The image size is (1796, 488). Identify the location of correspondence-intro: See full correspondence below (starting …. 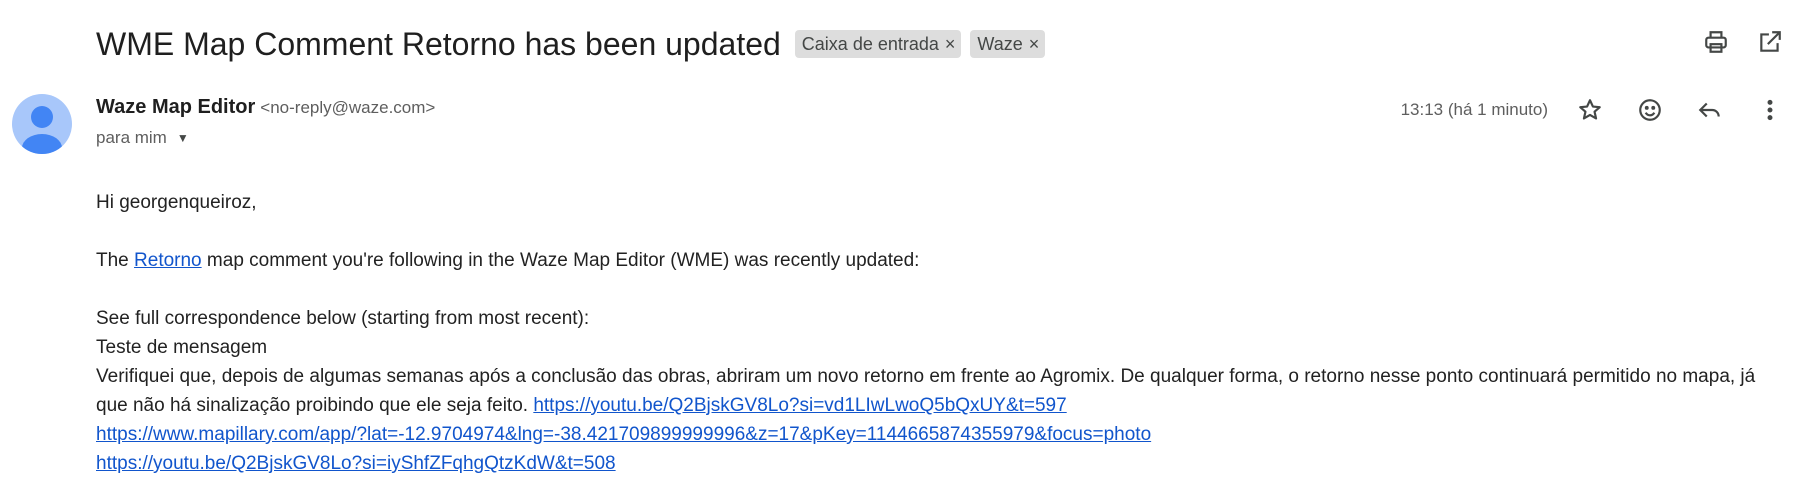
(343, 318).